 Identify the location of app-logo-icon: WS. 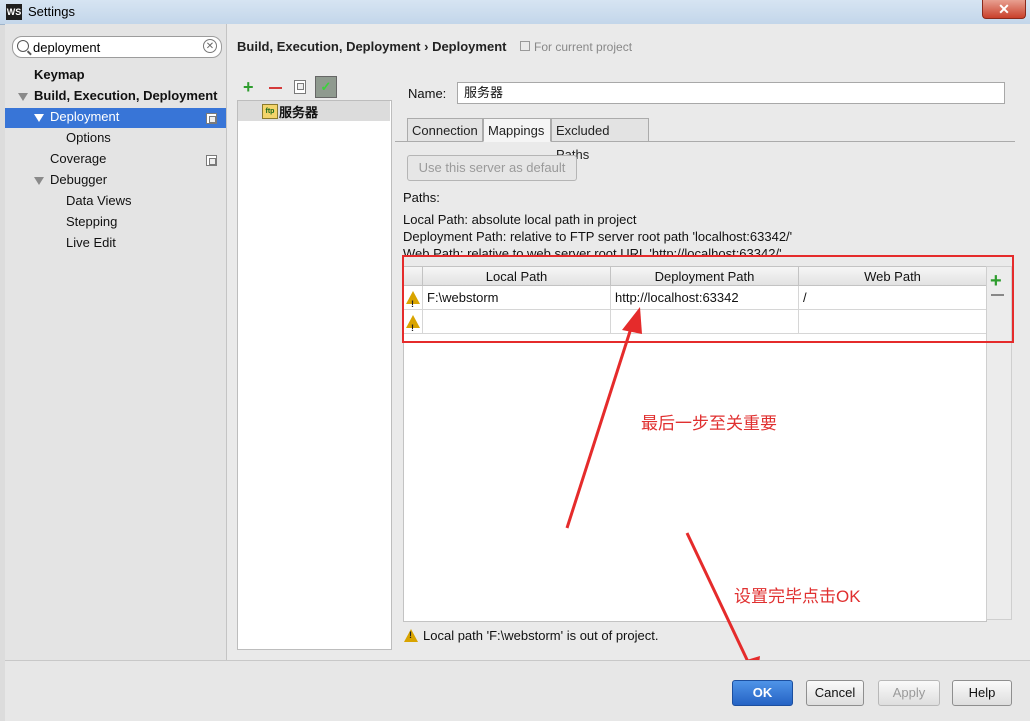
(14, 12).